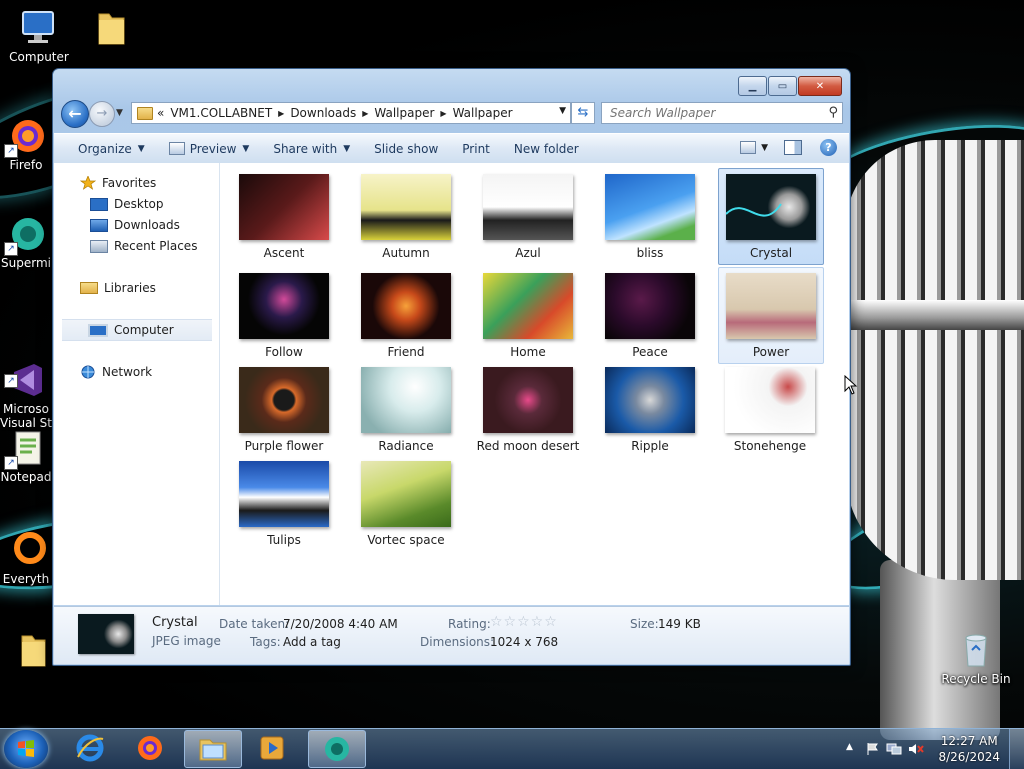 This screenshot has height=769, width=1024. I want to click on share-with-button: Share with ▼, so click(311, 149).